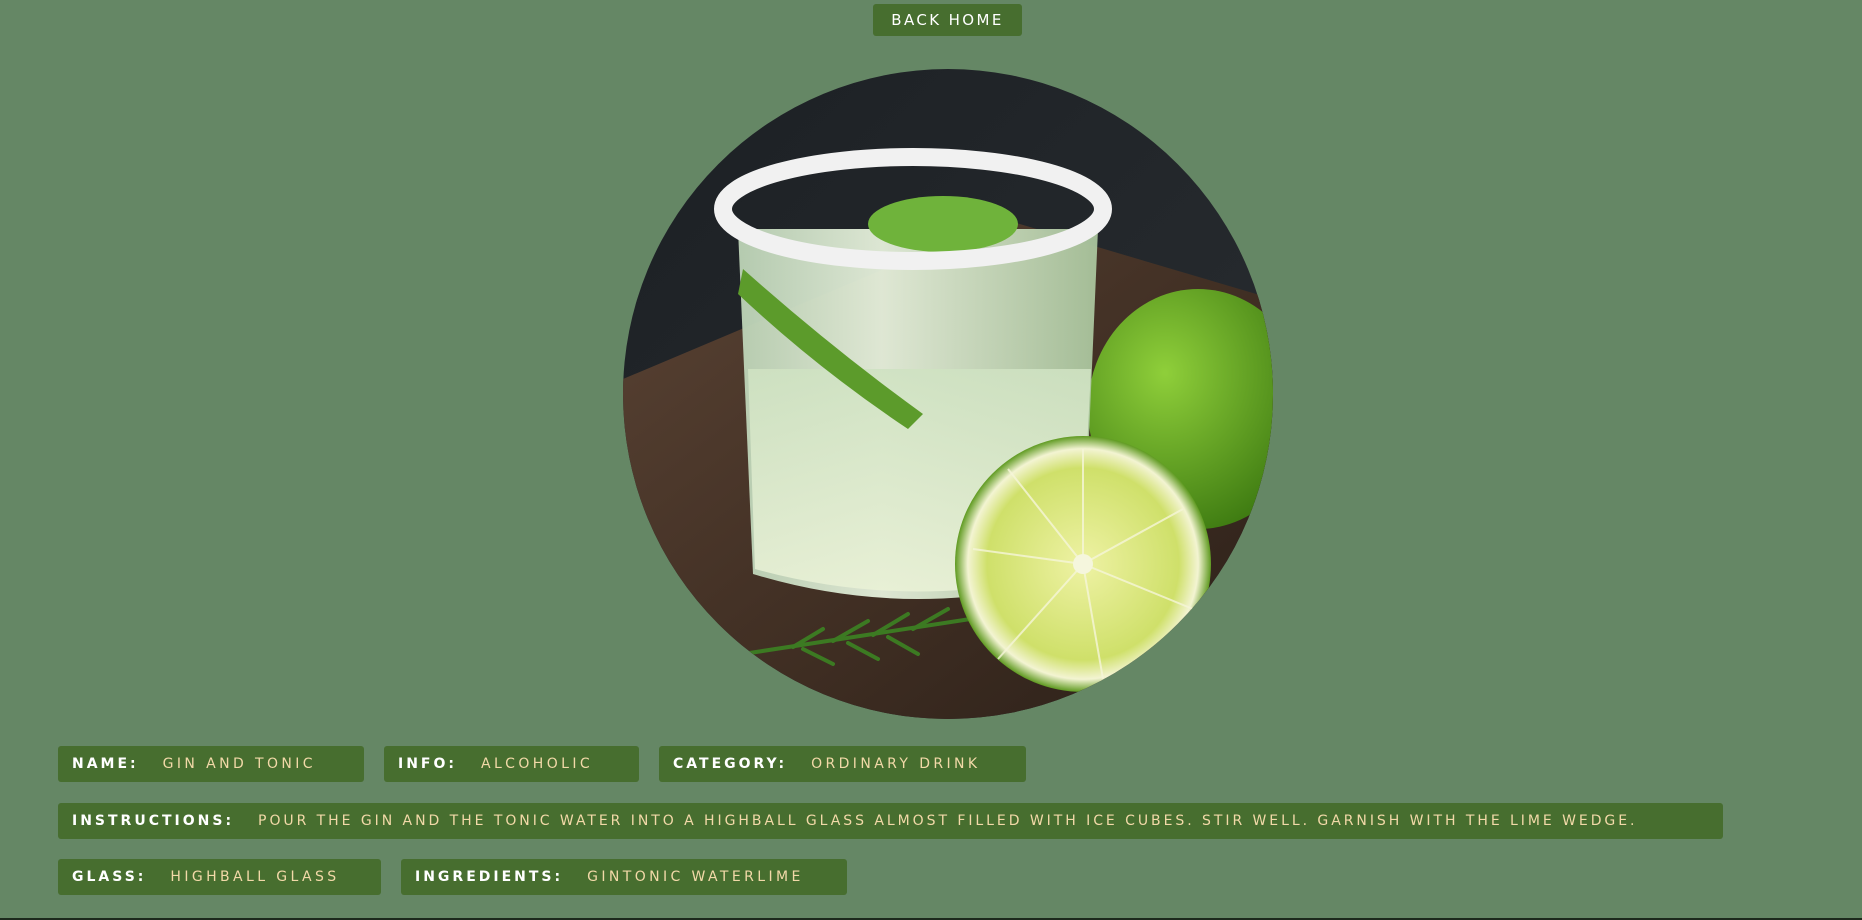 The height and width of the screenshot is (920, 1862). I want to click on name-label: Name:, so click(105, 764).